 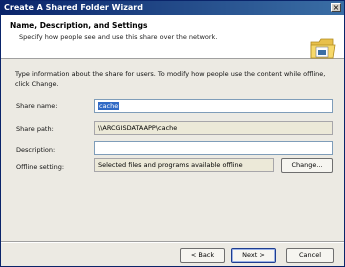 I want to click on page-title: Name, Description, and Settings, so click(x=79, y=25).